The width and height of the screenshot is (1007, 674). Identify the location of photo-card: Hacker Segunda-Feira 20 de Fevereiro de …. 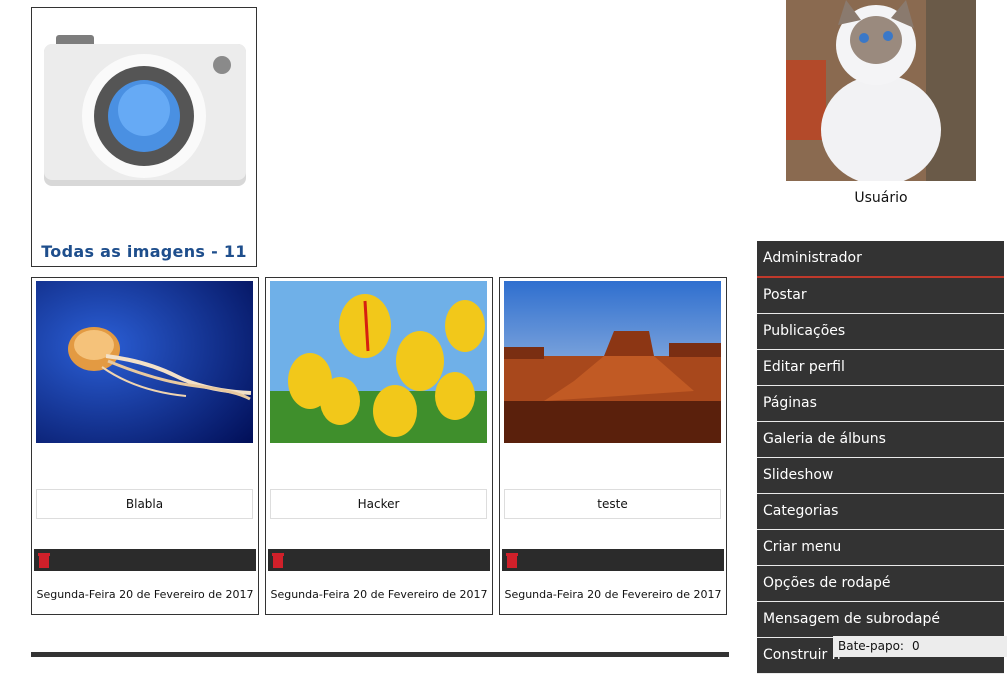
(379, 446).